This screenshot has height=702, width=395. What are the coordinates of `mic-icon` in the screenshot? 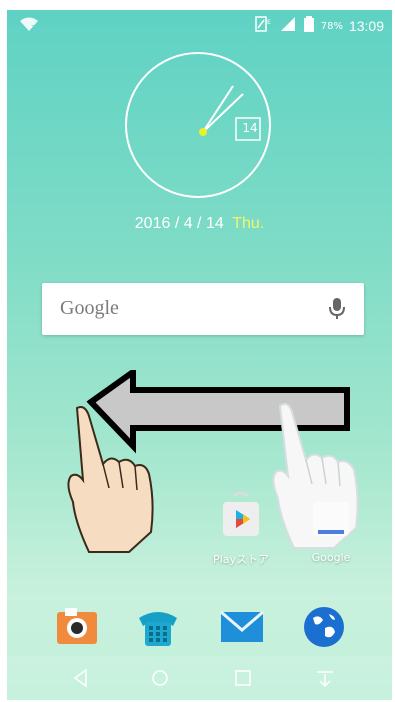 It's located at (337, 309).